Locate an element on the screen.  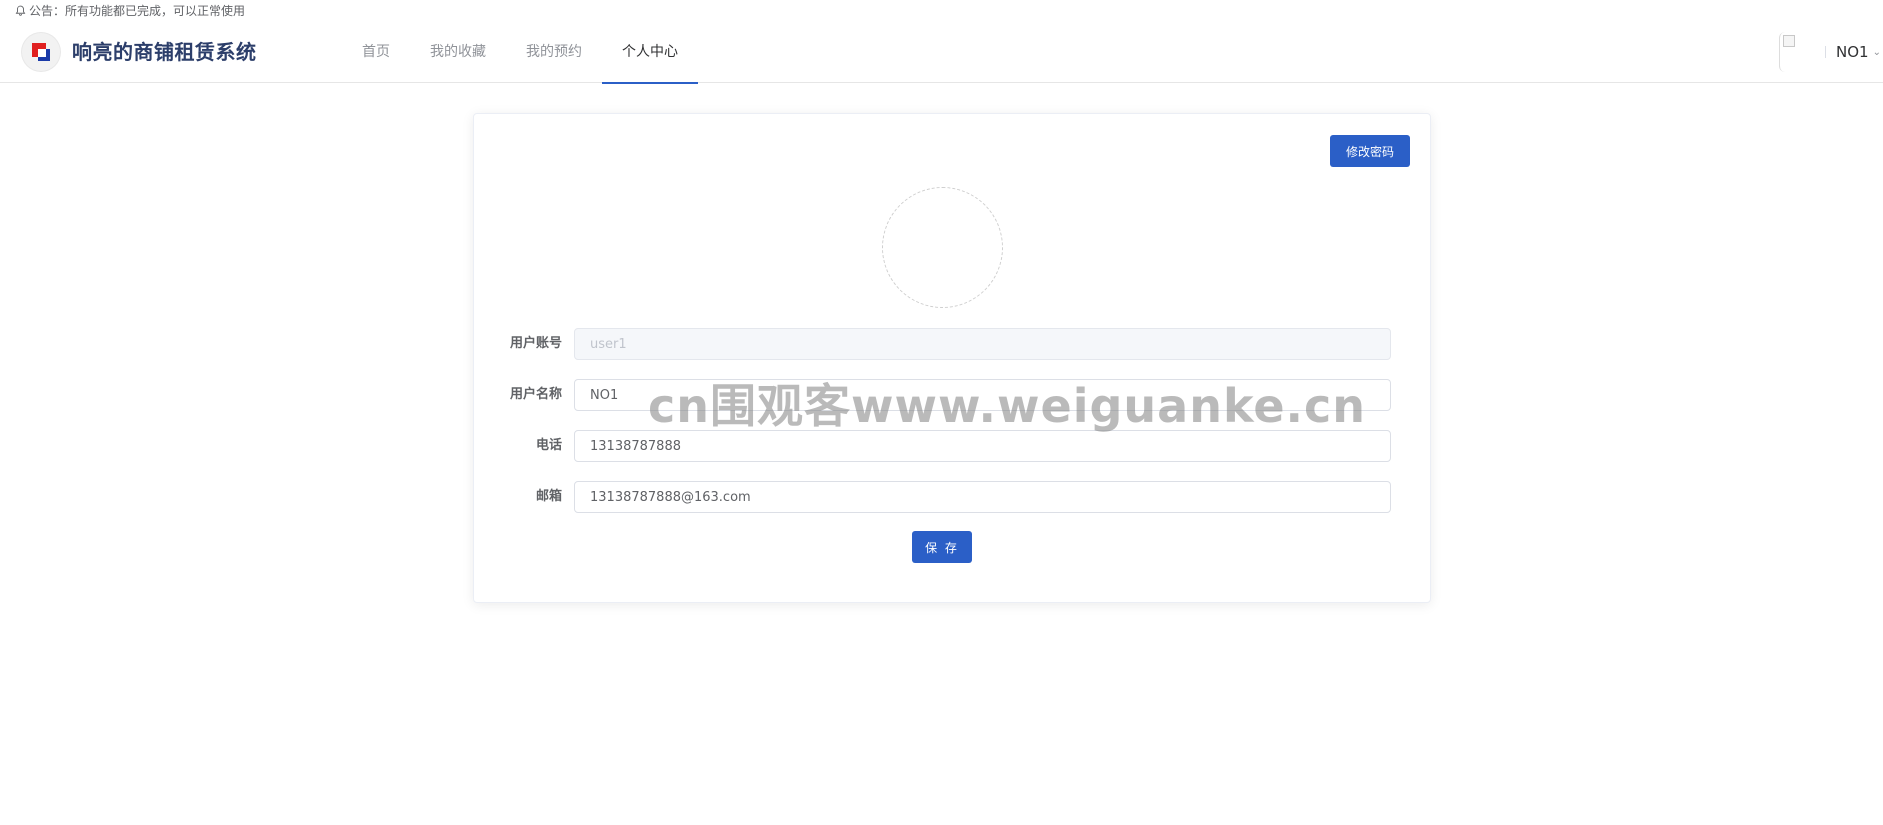
change-password-button: 修改密码 is located at coordinates (1370, 151).